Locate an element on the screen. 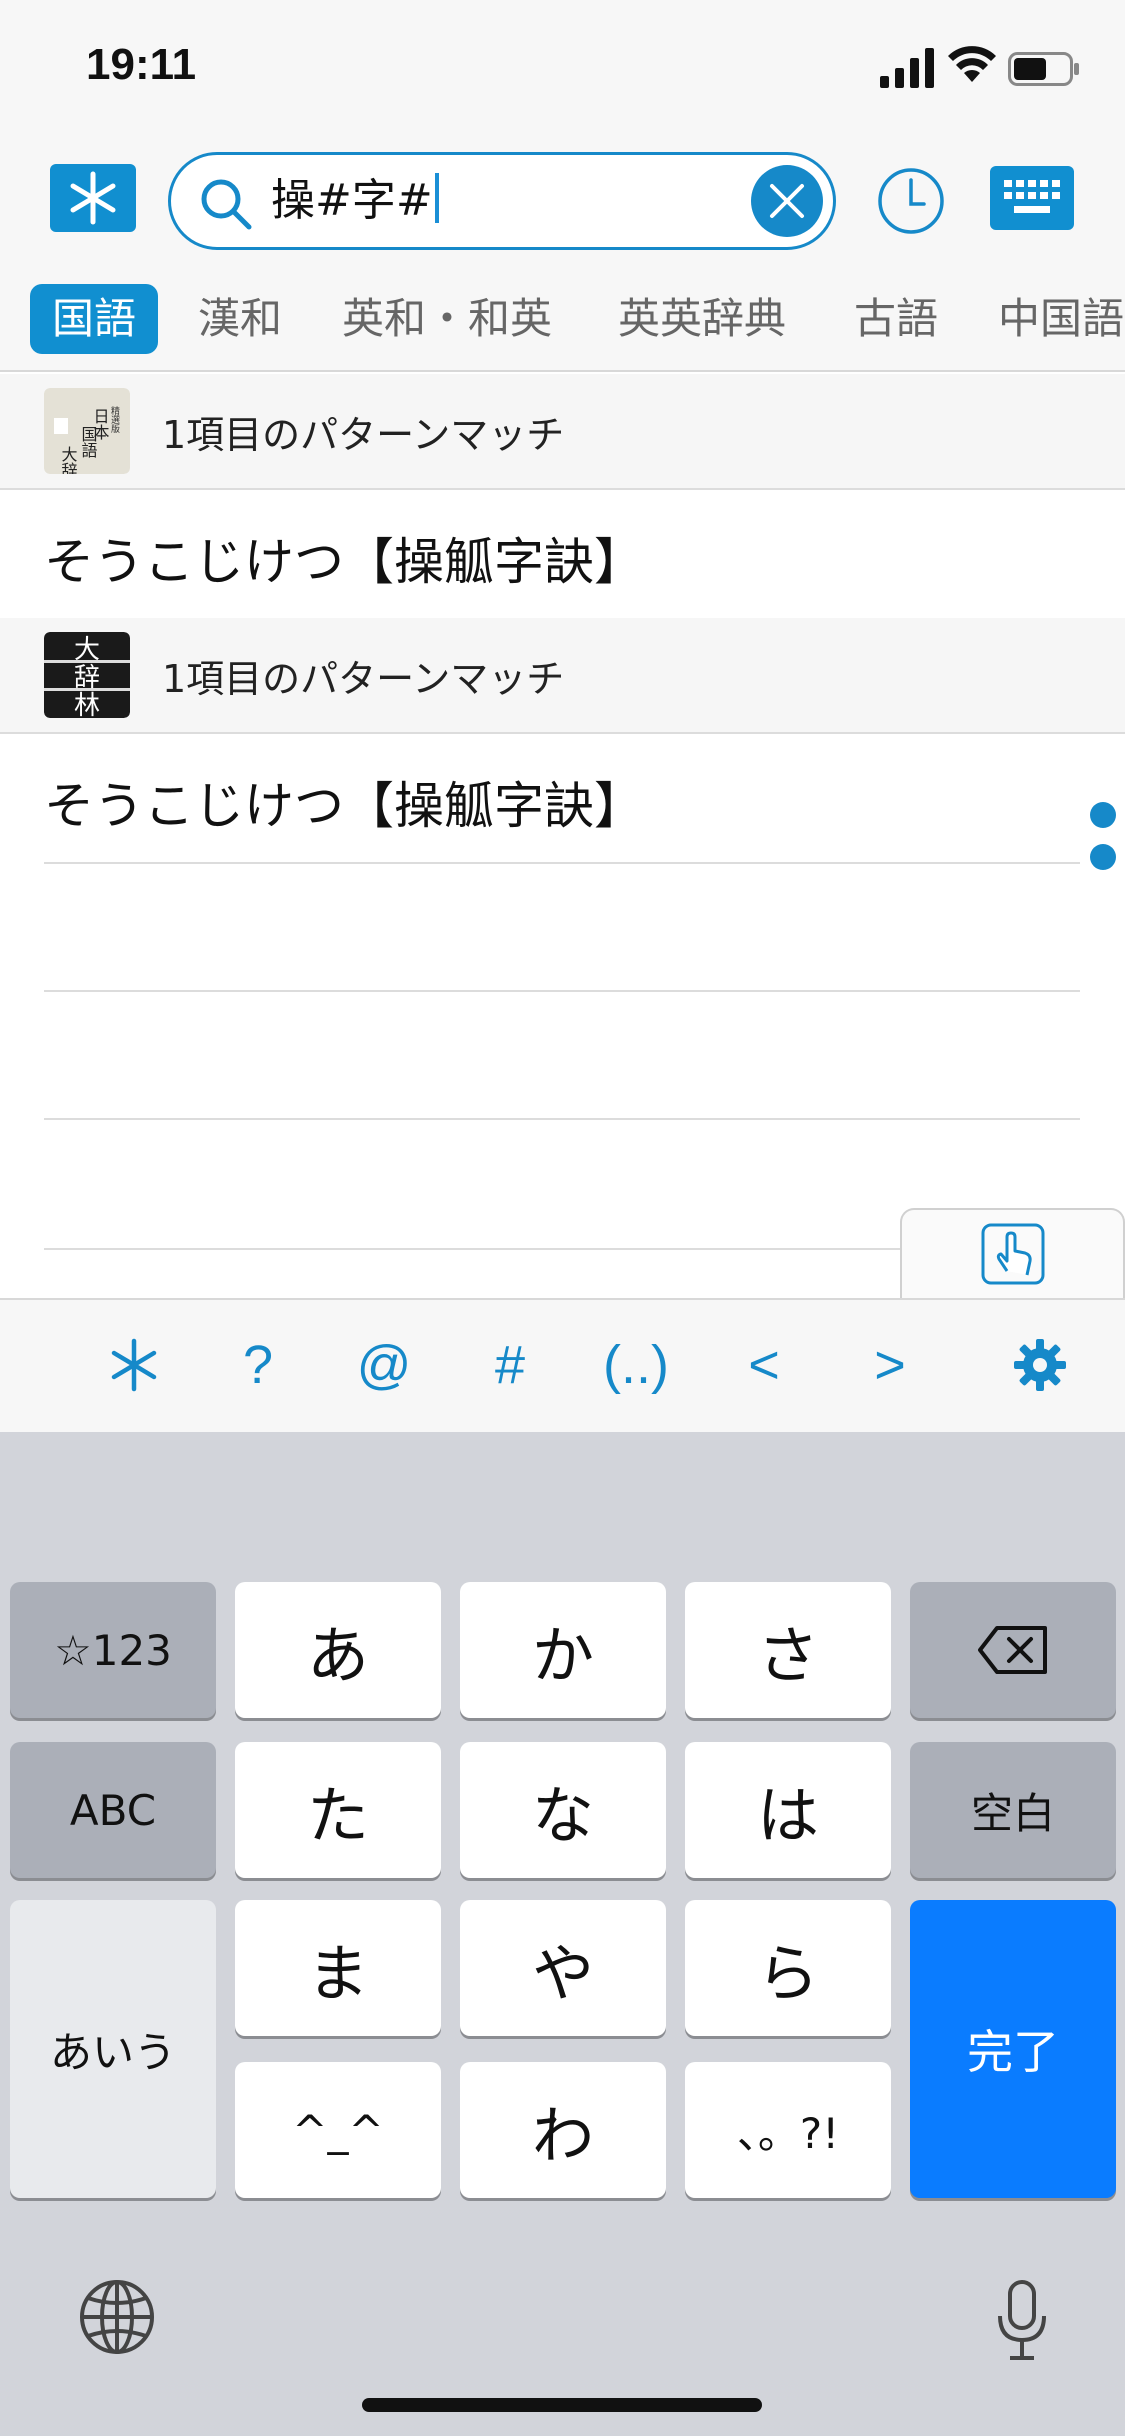  status-time: 19:11 is located at coordinates (141, 64).